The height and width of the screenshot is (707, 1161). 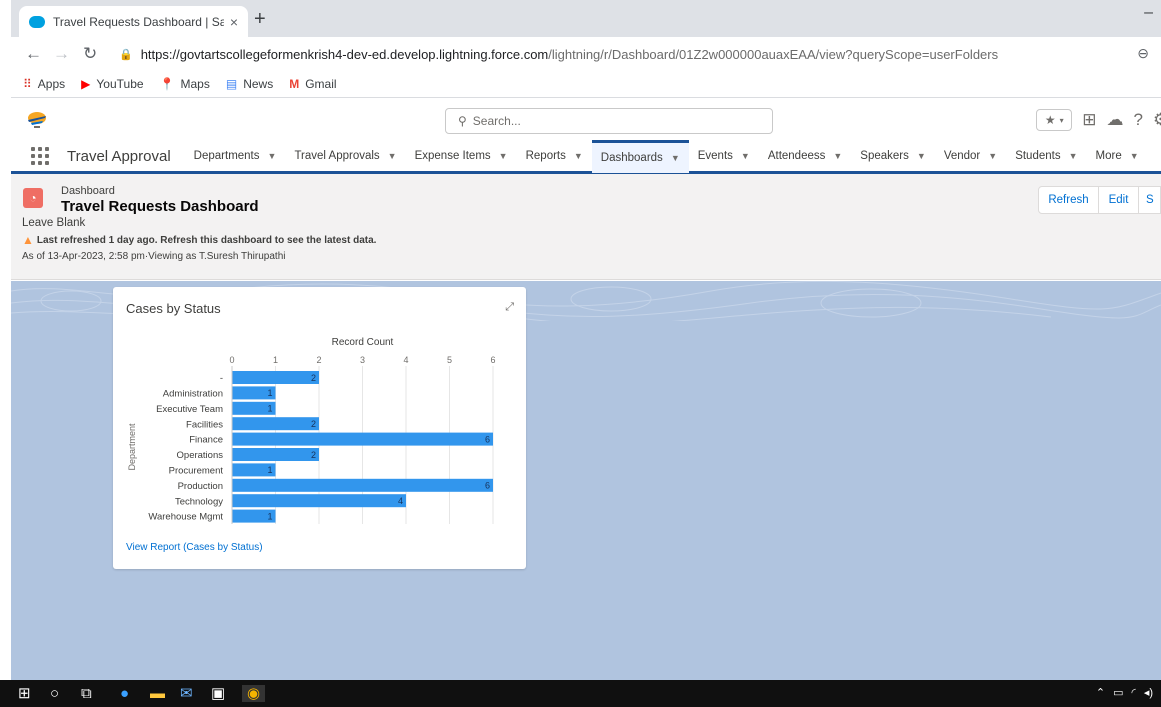 What do you see at coordinates (28, 240) in the screenshot?
I see `warning-icon: ▲` at bounding box center [28, 240].